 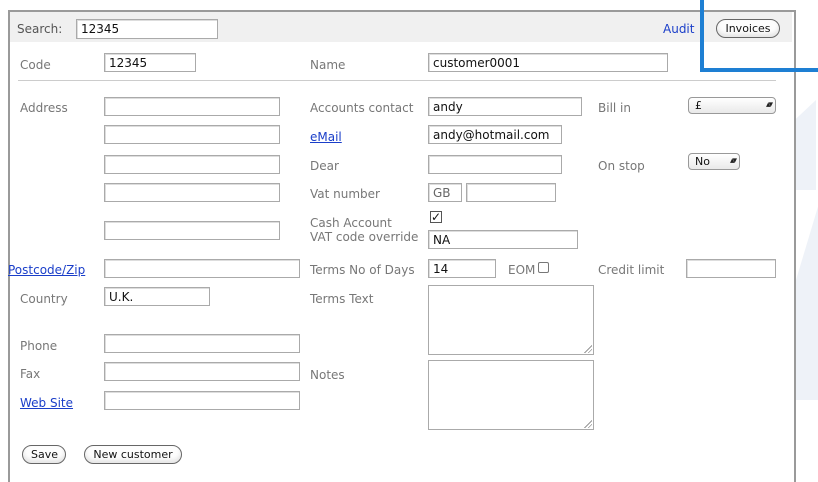 I want to click on fax-label: Fax, so click(x=30, y=374).